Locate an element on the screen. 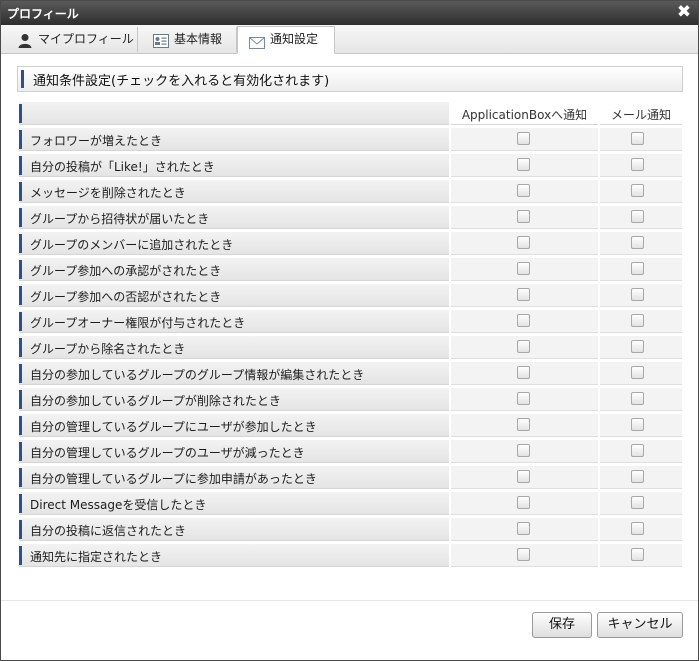  table-row: 通知先に指定されたとき is located at coordinates (350, 556).